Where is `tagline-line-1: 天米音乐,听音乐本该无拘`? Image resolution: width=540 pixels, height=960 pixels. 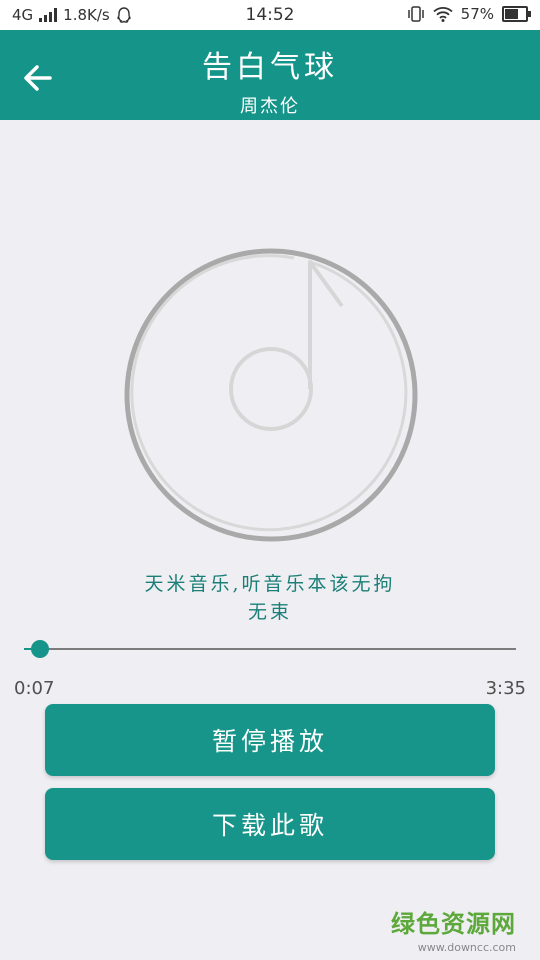 tagline-line-1: 天米音乐,听音乐本该无拘 is located at coordinates (270, 584).